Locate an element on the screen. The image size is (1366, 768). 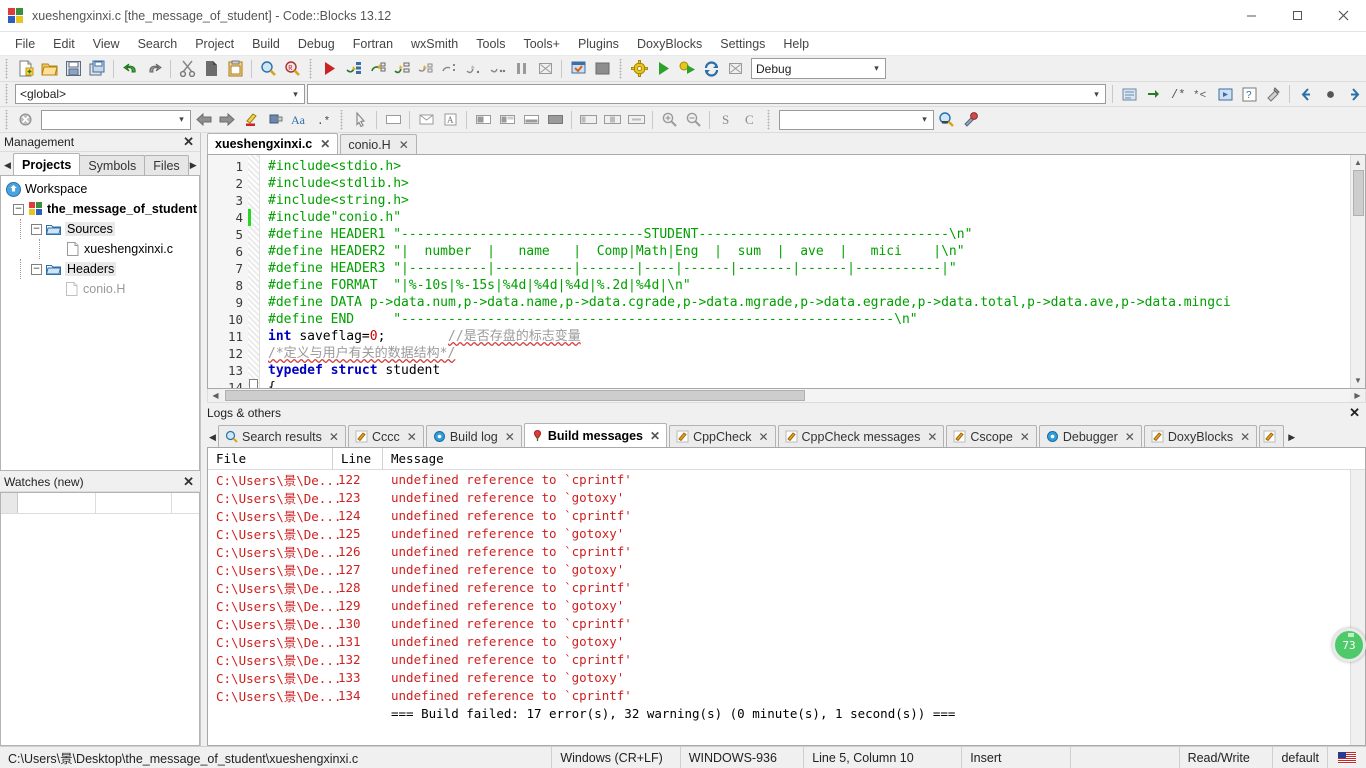
copy-icon is located at coordinates (211, 69).